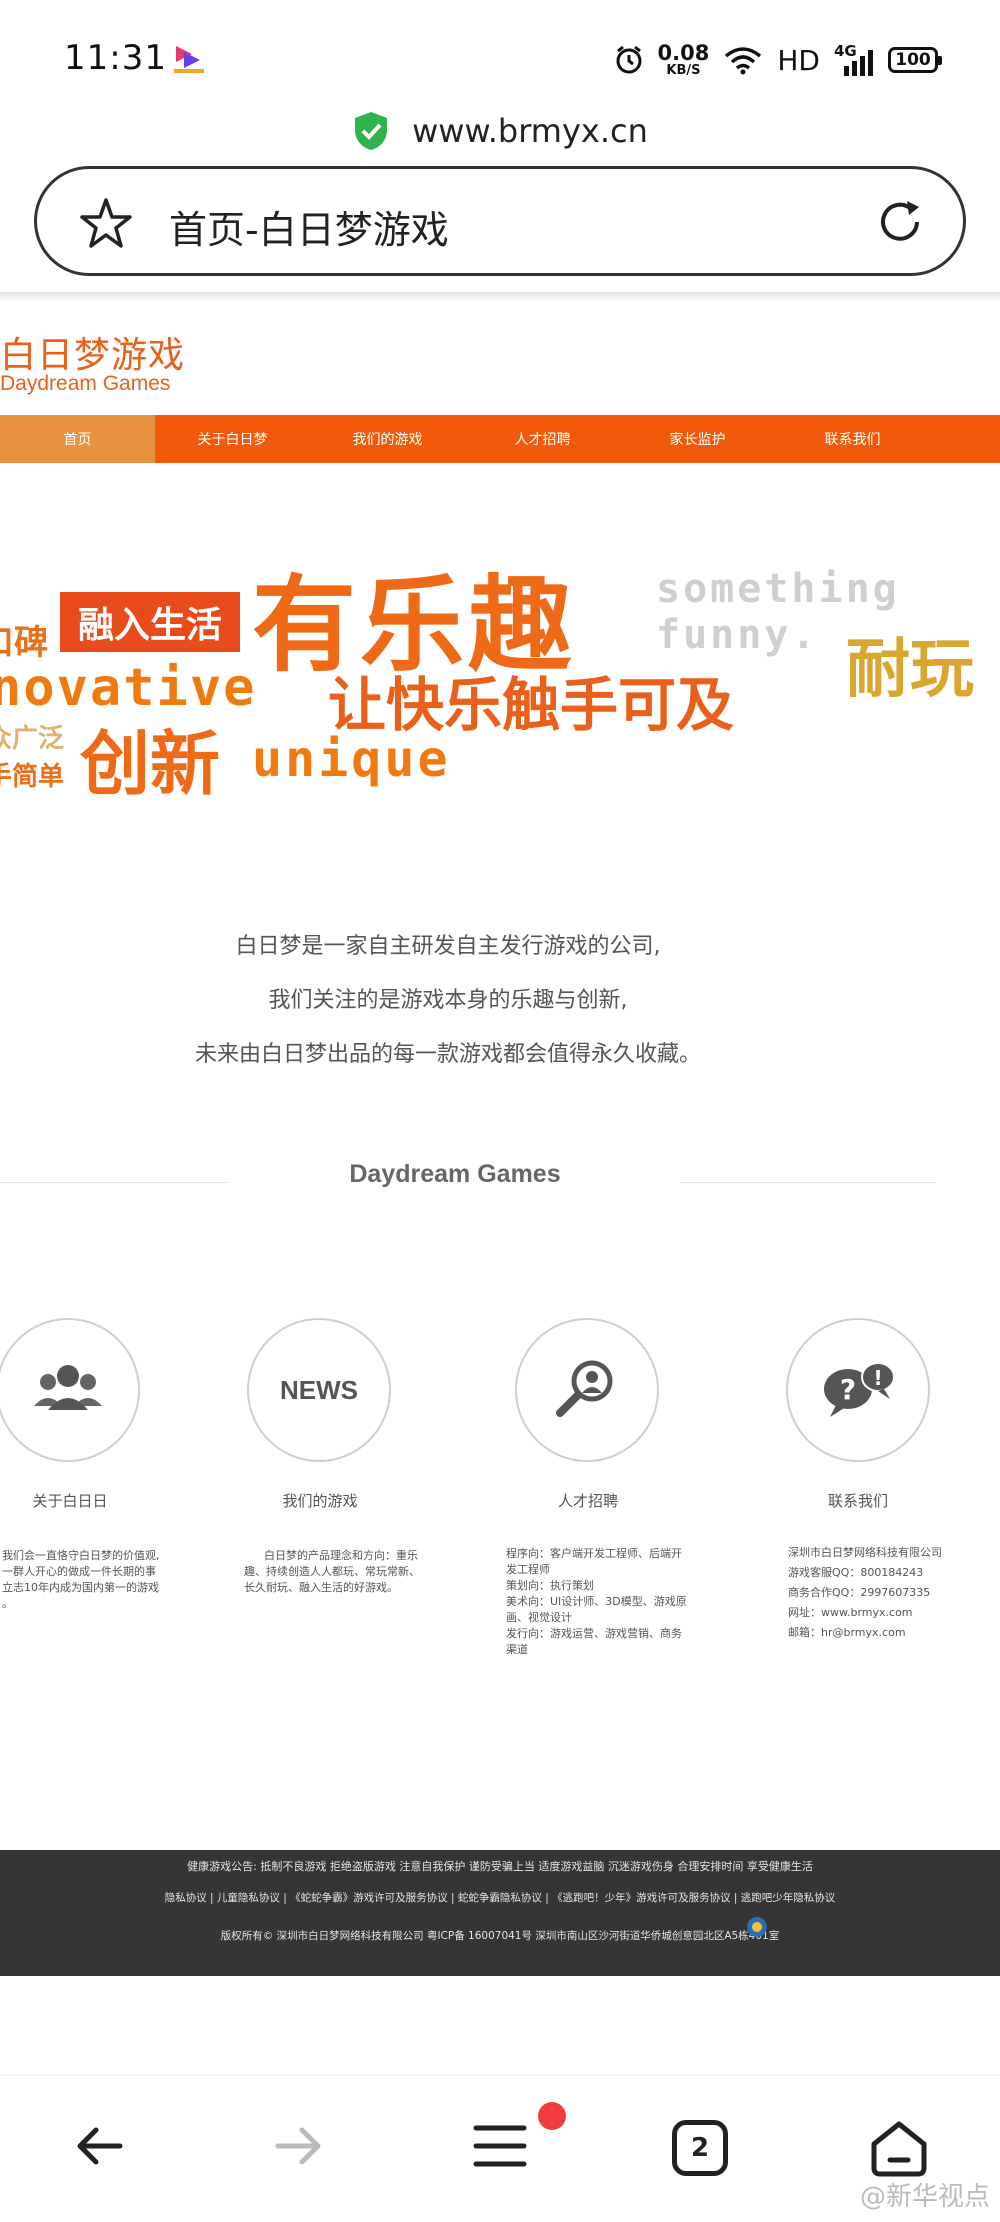  What do you see at coordinates (106, 223) in the screenshot?
I see `bookmark-star-icon` at bounding box center [106, 223].